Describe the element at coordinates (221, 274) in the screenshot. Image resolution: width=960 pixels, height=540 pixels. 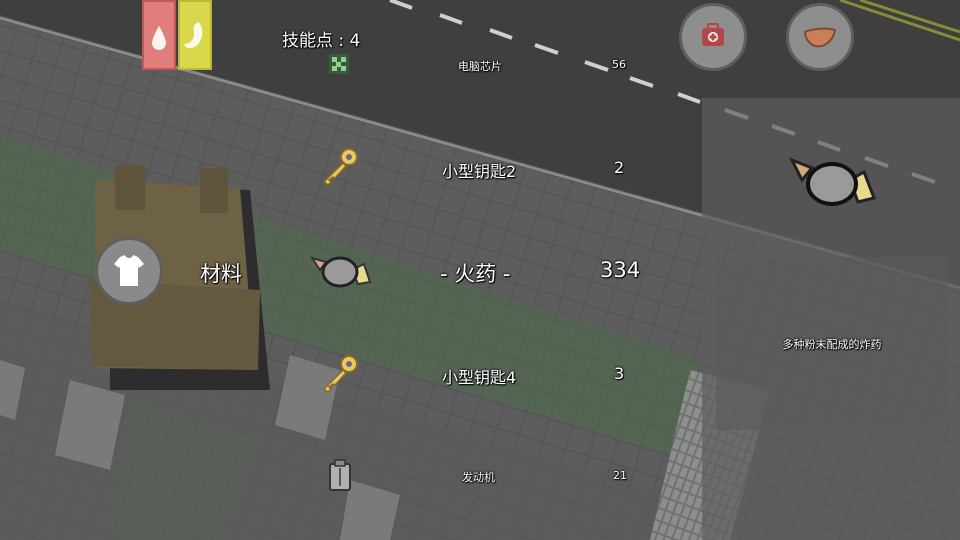
I see `category-label: 材料` at that location.